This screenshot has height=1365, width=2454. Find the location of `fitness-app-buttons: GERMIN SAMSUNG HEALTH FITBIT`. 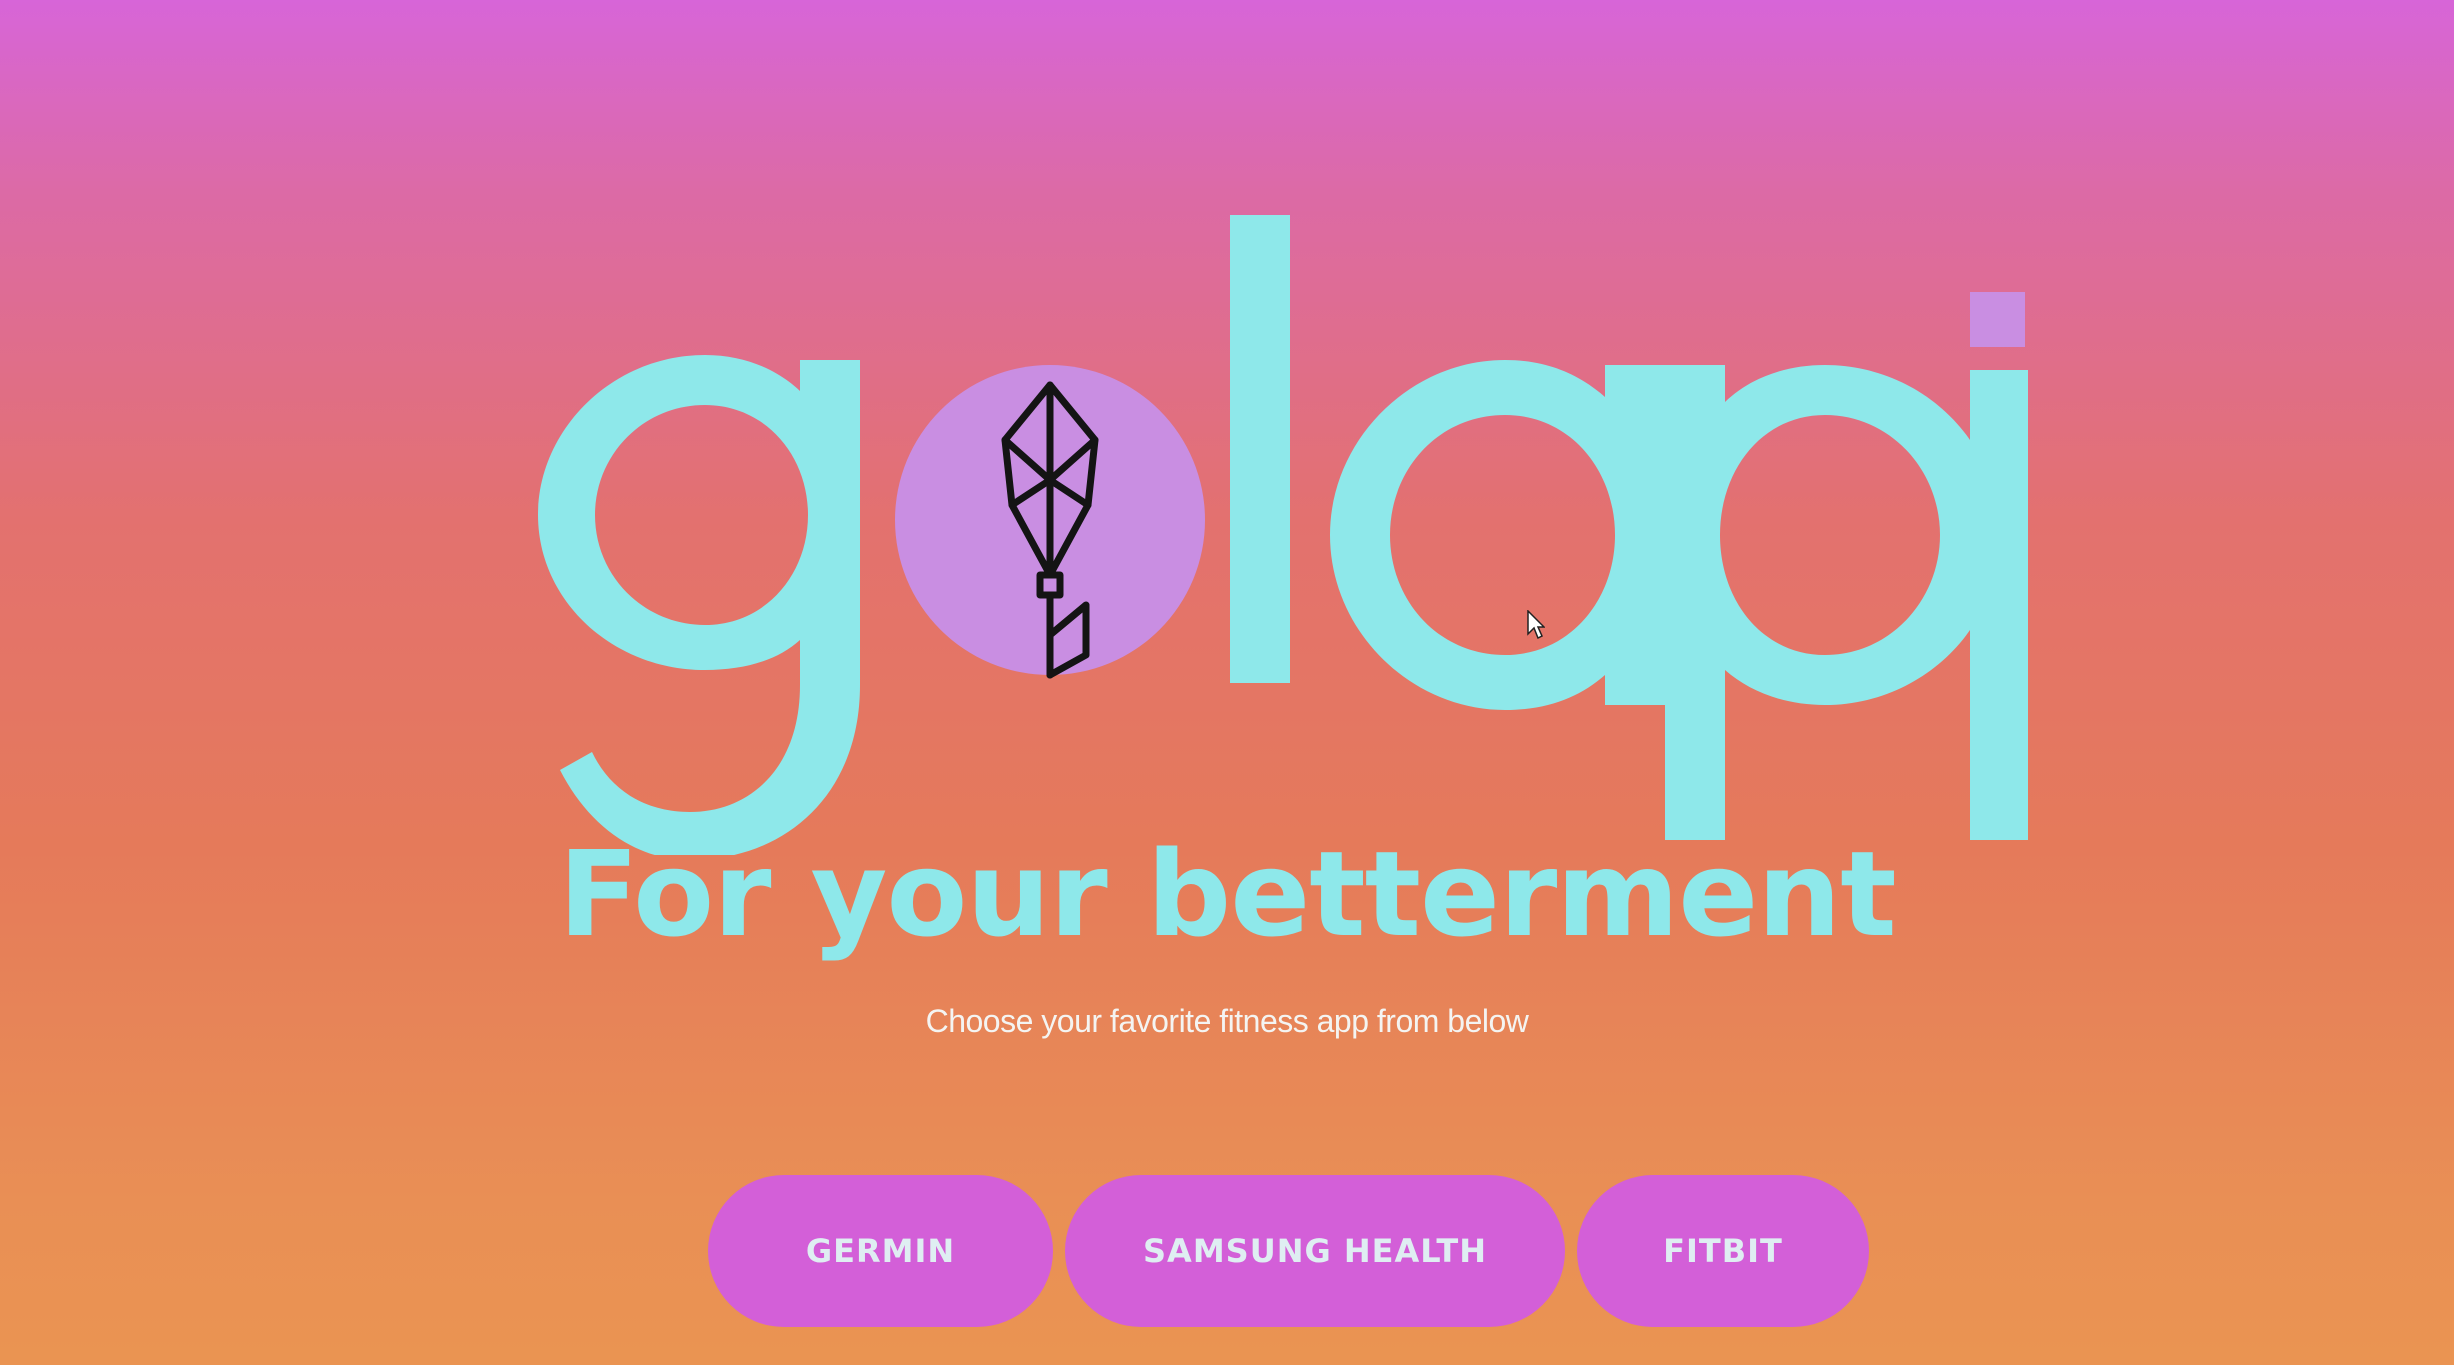

fitness-app-buttons: GERMIN SAMSUNG HEALTH FITBIT is located at coordinates (1288, 1251).